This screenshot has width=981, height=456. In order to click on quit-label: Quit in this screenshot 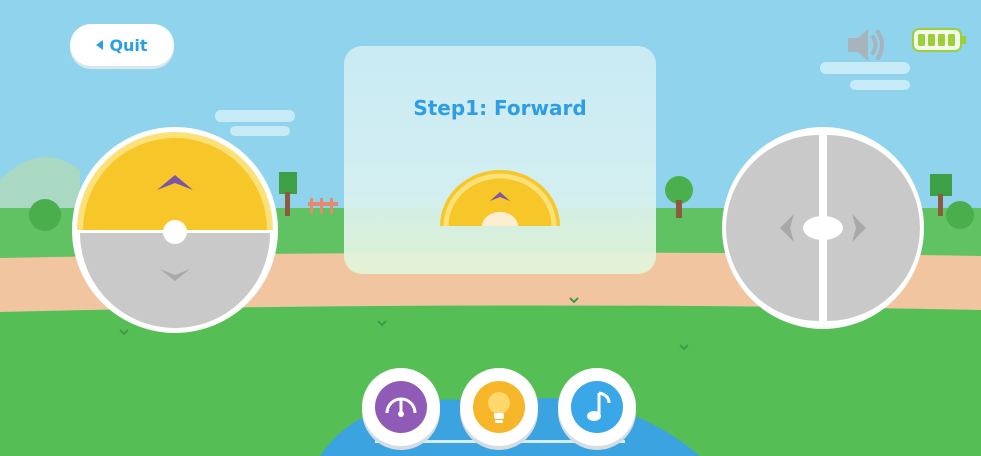, I will do `click(128, 45)`.